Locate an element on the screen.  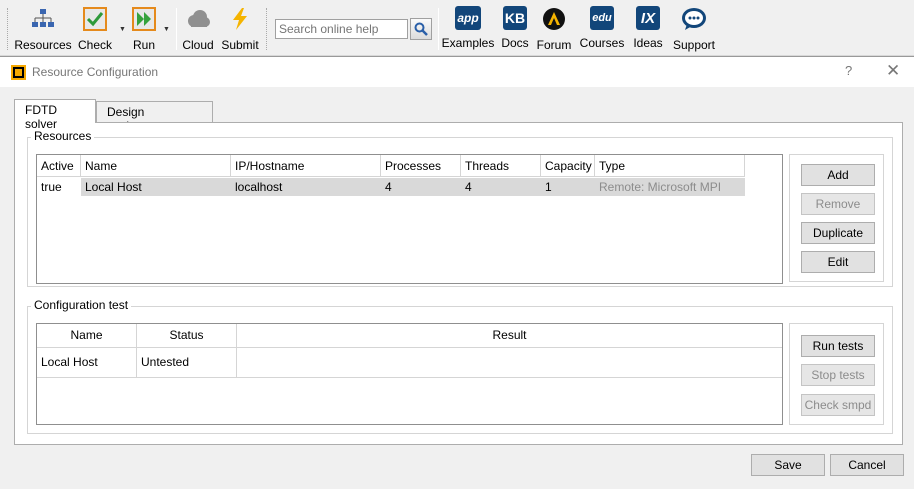
stop-tests-button: Stop tests is located at coordinates (838, 375).